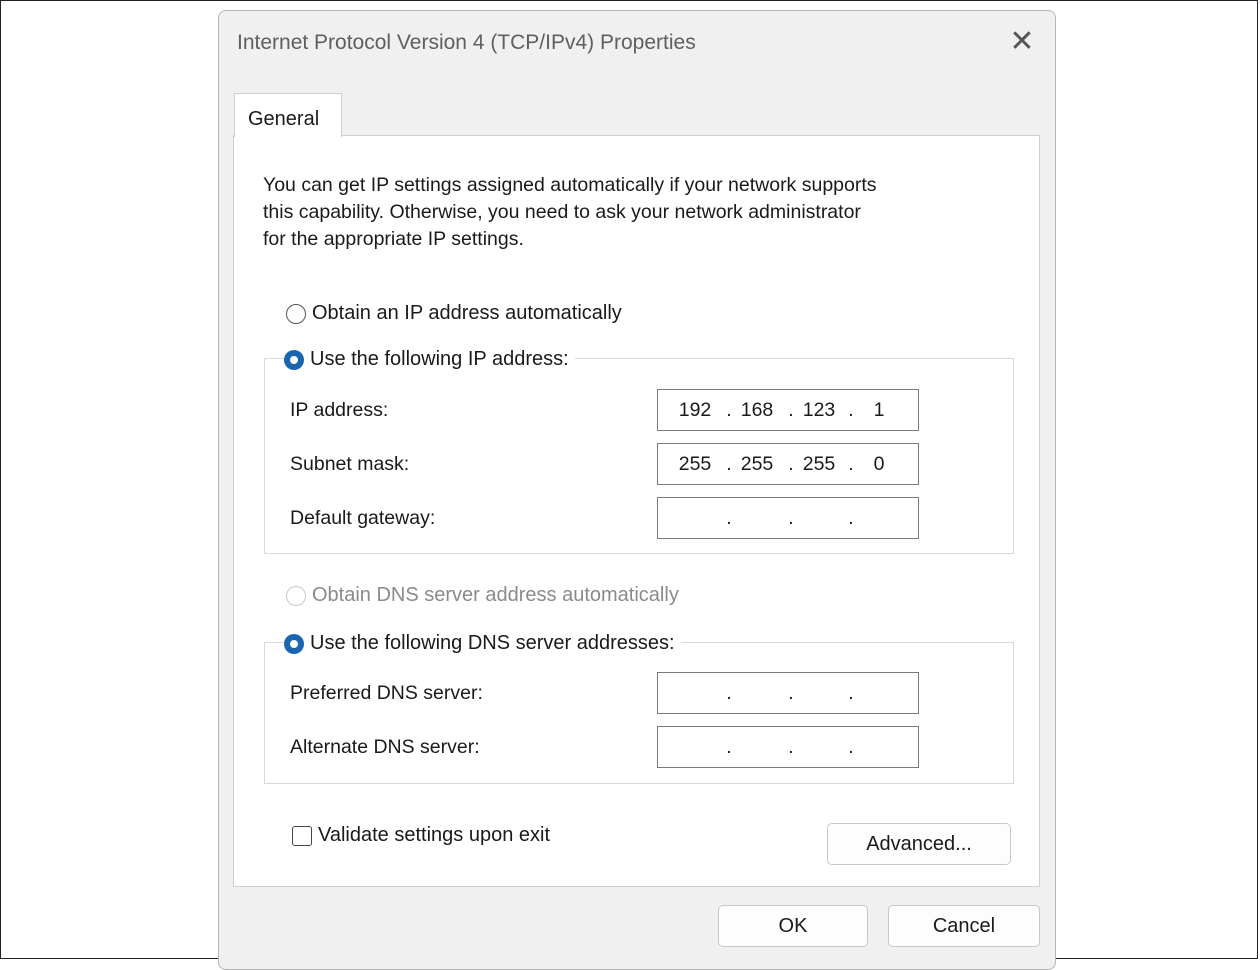 The height and width of the screenshot is (970, 1260). Describe the element at coordinates (879, 464) in the screenshot. I see `subnet-octet: 0` at that location.